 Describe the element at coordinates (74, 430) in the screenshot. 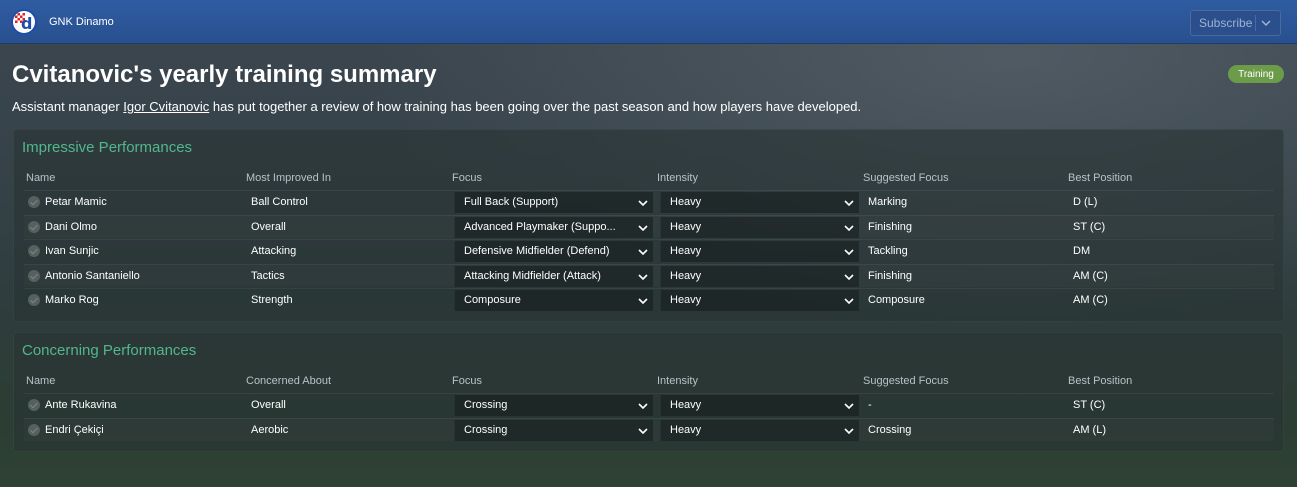

I see `player-name: Endri Çekiçi` at that location.